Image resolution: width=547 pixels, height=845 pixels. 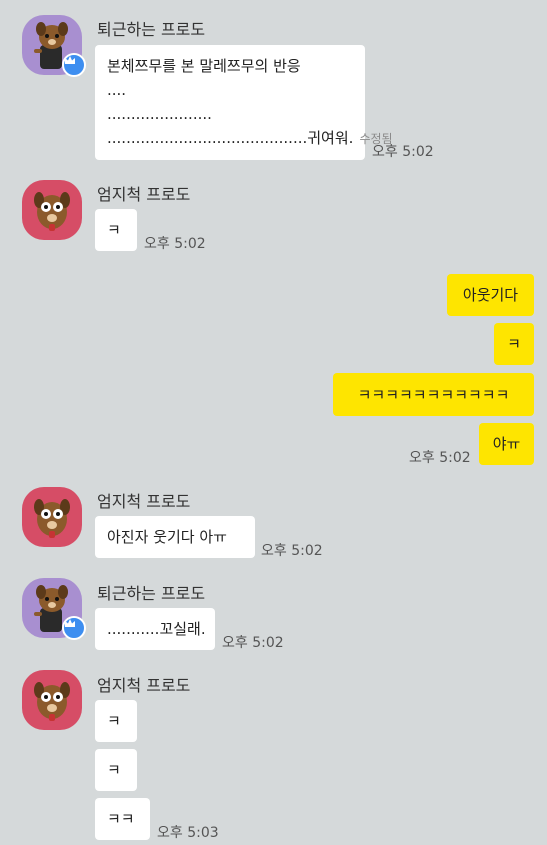 I want to click on my-message-bubble: 아웃기다, so click(x=490, y=295).